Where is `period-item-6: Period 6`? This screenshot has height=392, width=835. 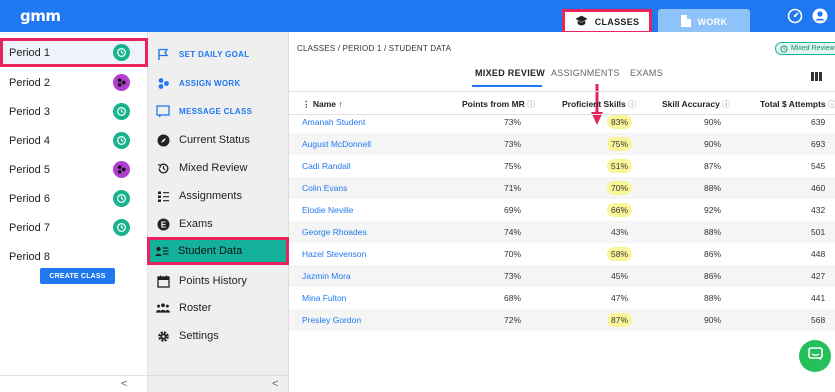
period-item-6: Period 6 is located at coordinates (74, 198).